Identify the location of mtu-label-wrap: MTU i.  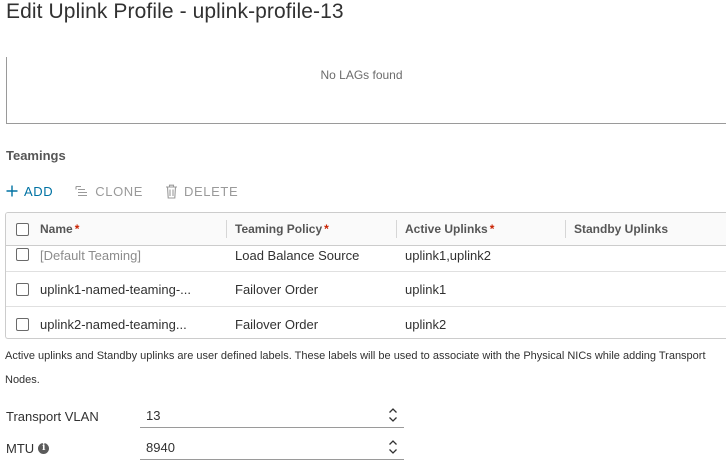
(73, 448).